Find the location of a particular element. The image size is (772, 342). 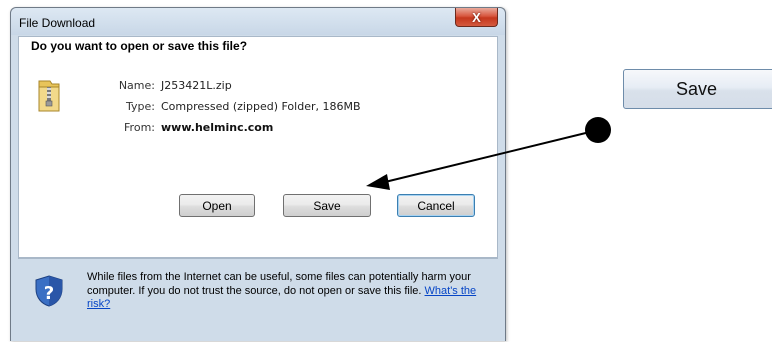

pointer-dot is located at coordinates (598, 130).